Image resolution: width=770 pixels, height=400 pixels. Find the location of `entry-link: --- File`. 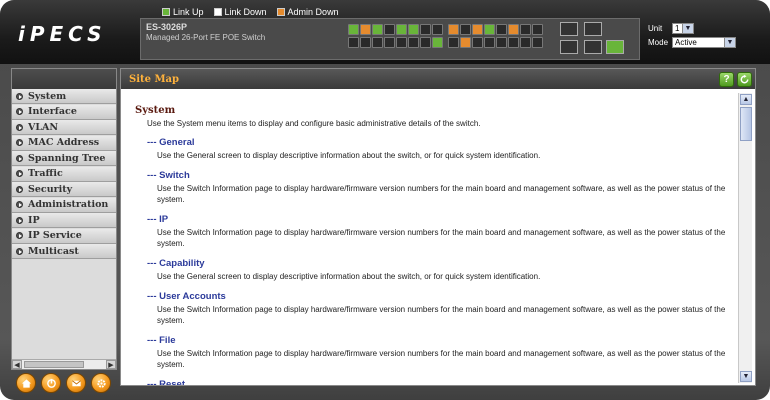

entry-link: --- File is located at coordinates (442, 340).